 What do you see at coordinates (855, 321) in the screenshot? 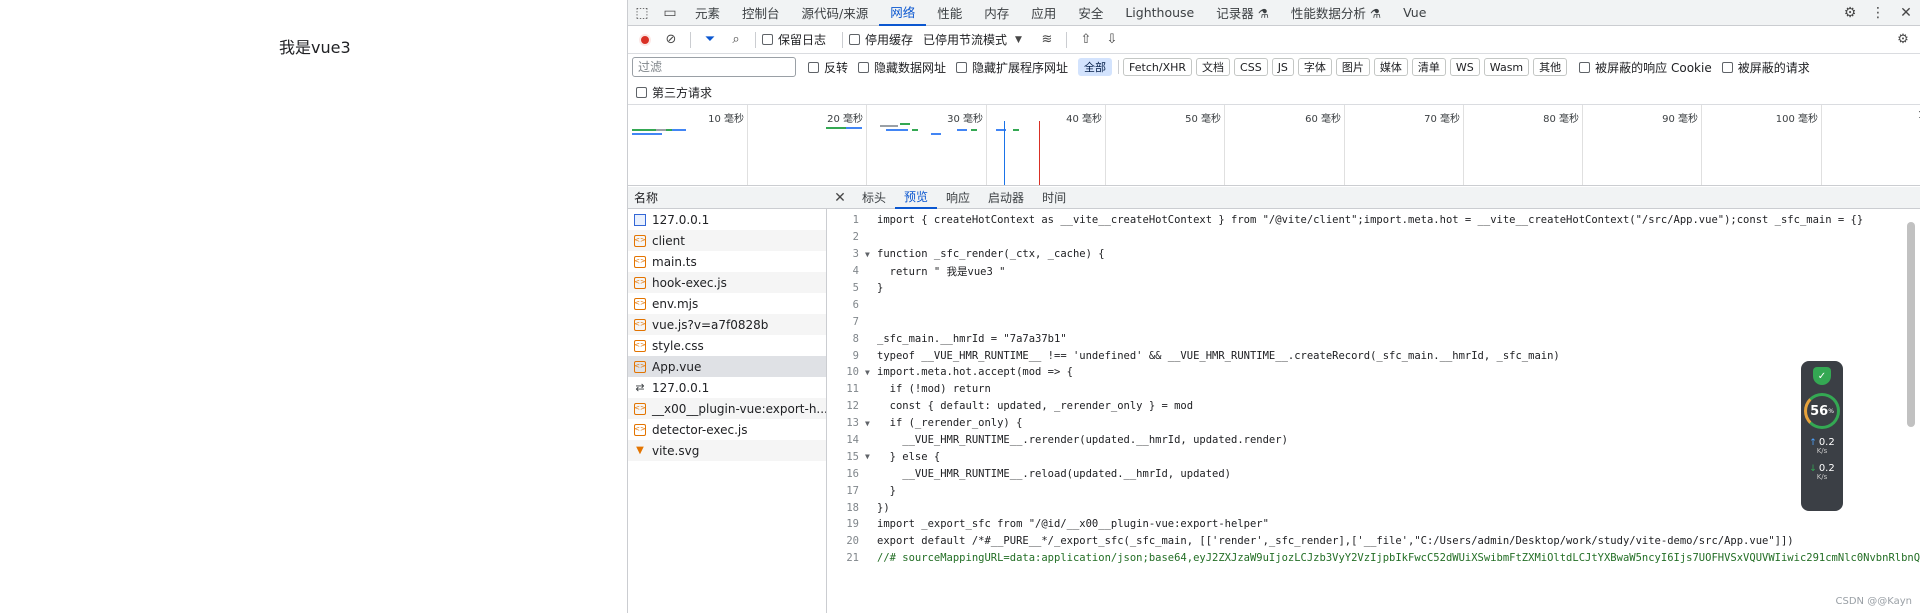
I see `line-number: 7` at bounding box center [855, 321].